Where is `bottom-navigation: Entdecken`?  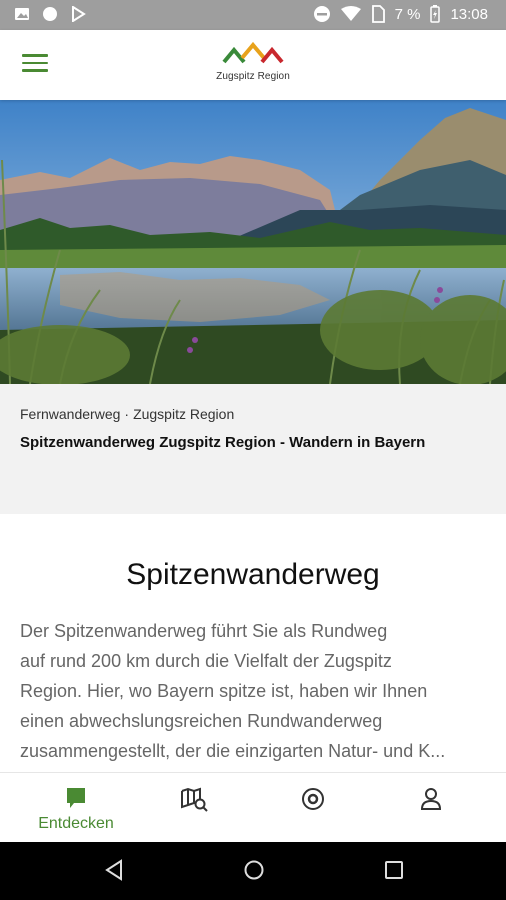
bottom-navigation: Entdecken is located at coordinates (253, 807).